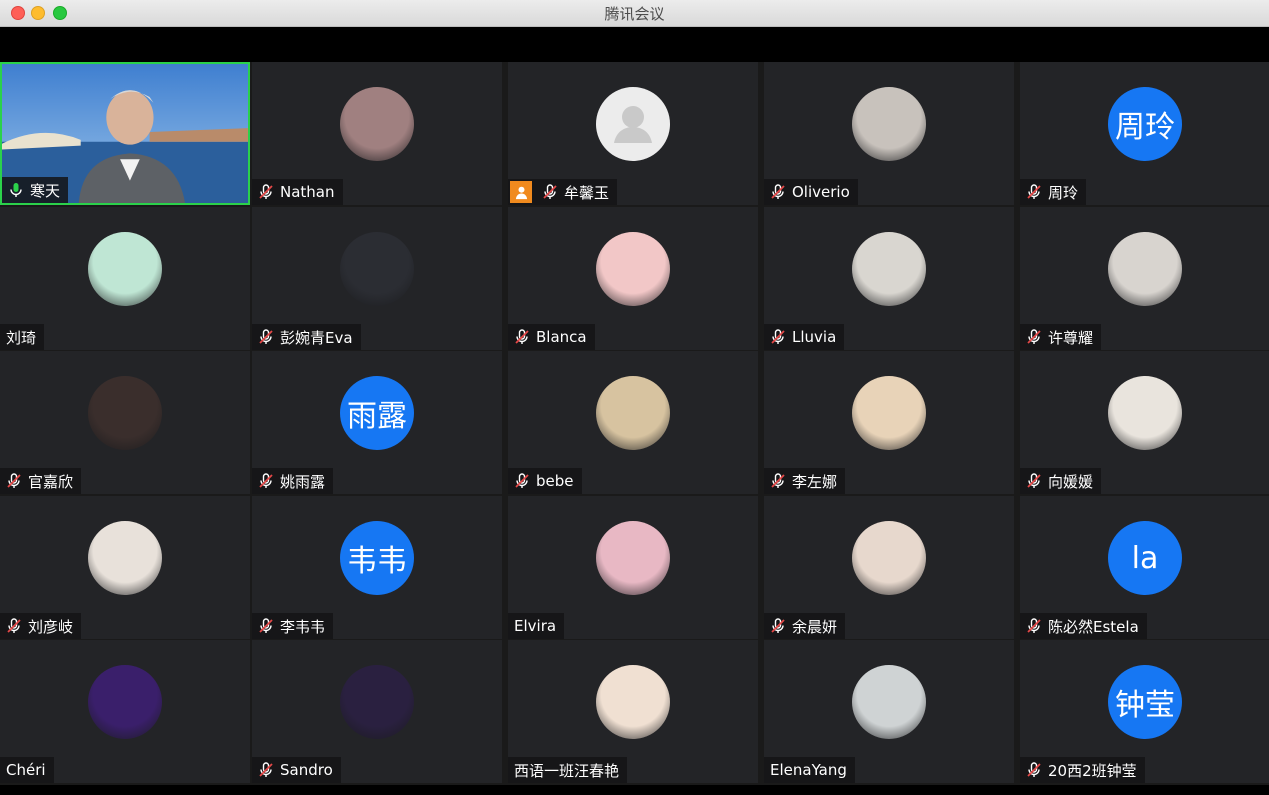 The image size is (1269, 795). I want to click on participant-tile: 彭婉青Eva, so click(377, 278).